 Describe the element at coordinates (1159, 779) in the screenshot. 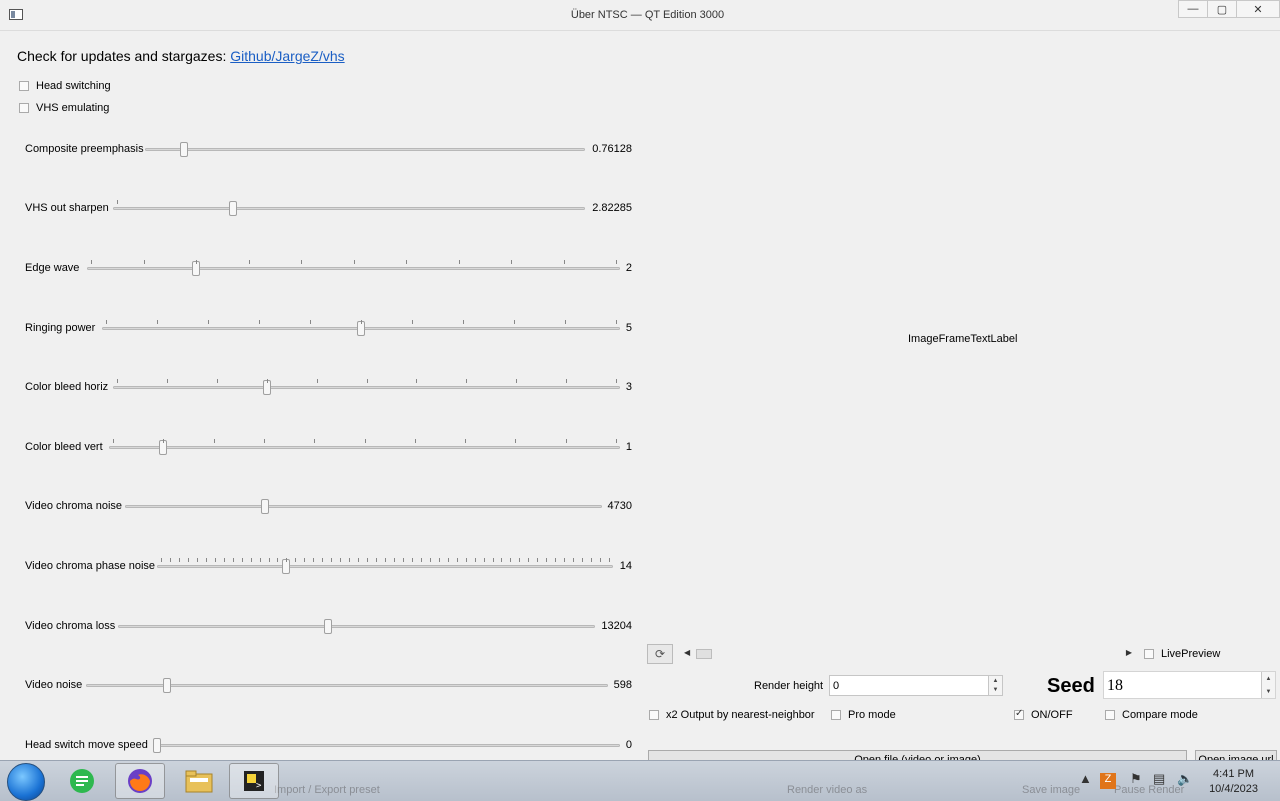

I see `network-icon: ▤` at that location.